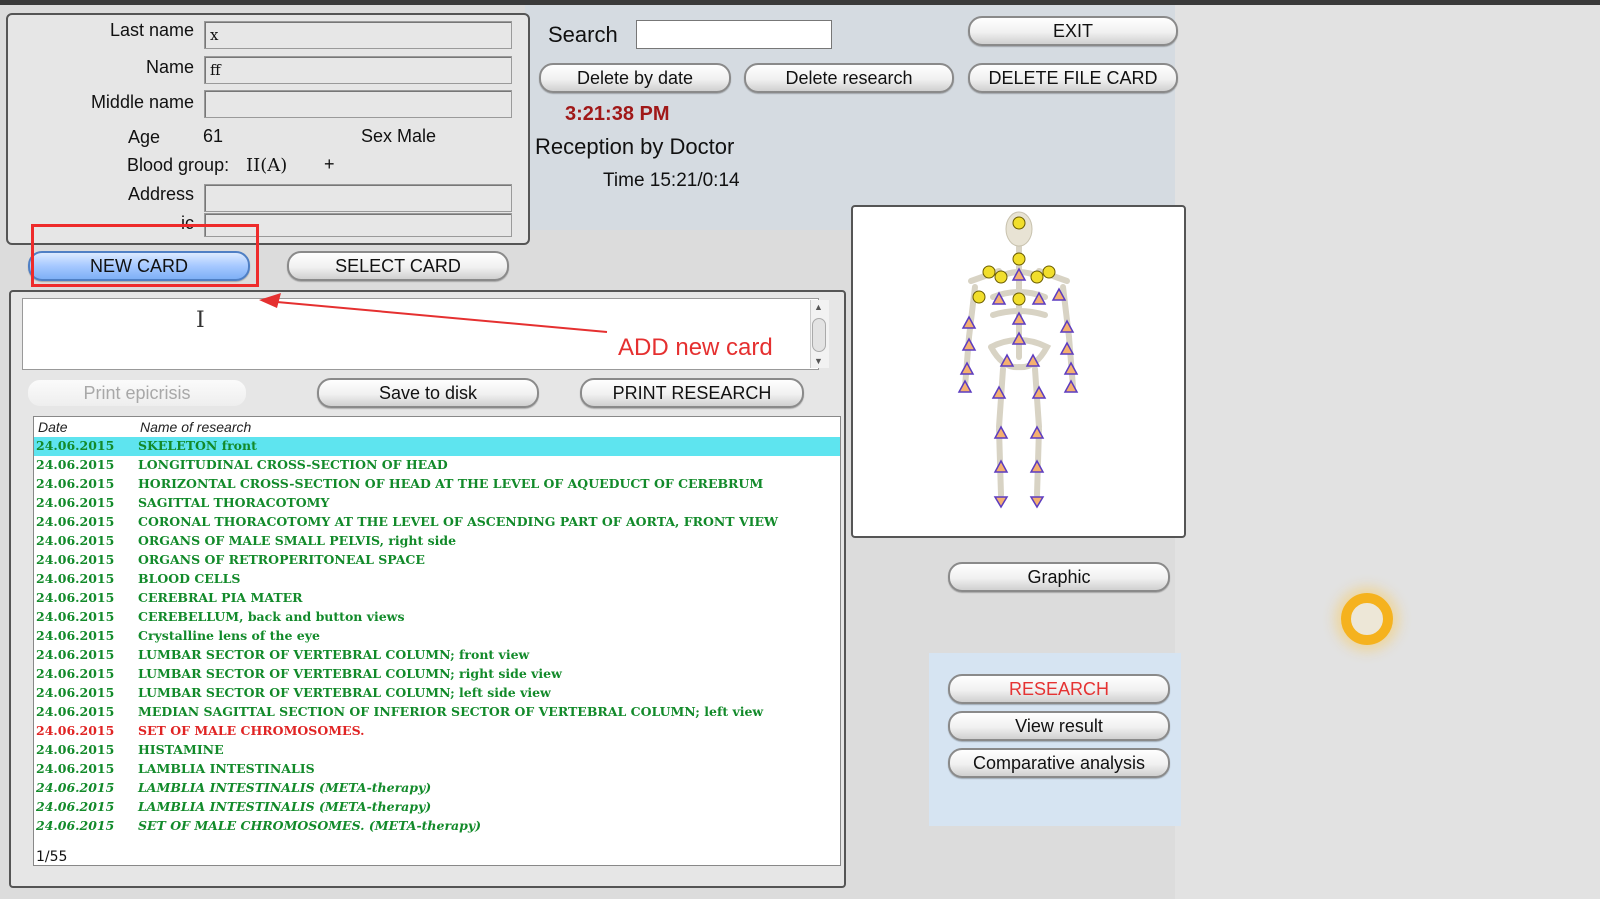  What do you see at coordinates (358, 198) in the screenshot?
I see `address-field` at bounding box center [358, 198].